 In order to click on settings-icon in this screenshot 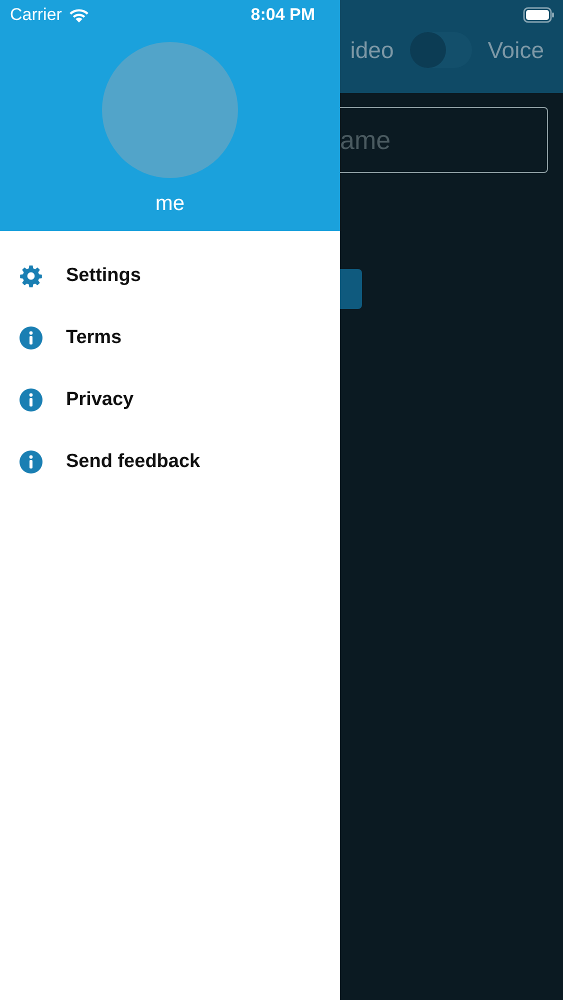, I will do `click(31, 276)`.